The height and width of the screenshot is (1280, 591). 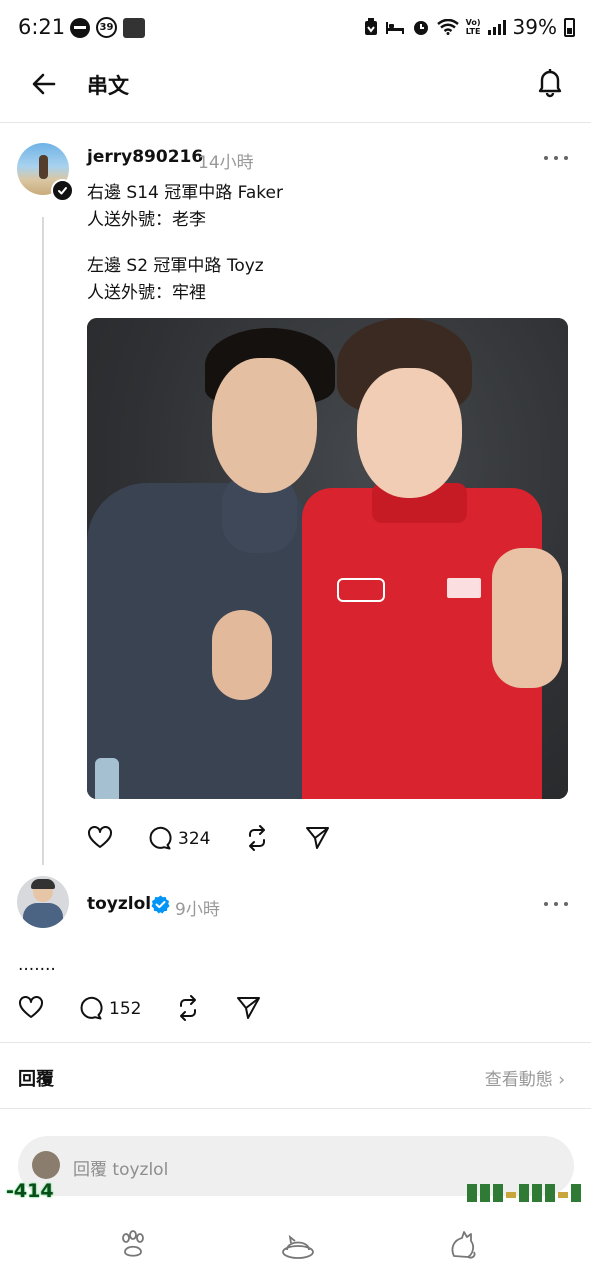 What do you see at coordinates (420, 28) in the screenshot?
I see `alarm-icon` at bounding box center [420, 28].